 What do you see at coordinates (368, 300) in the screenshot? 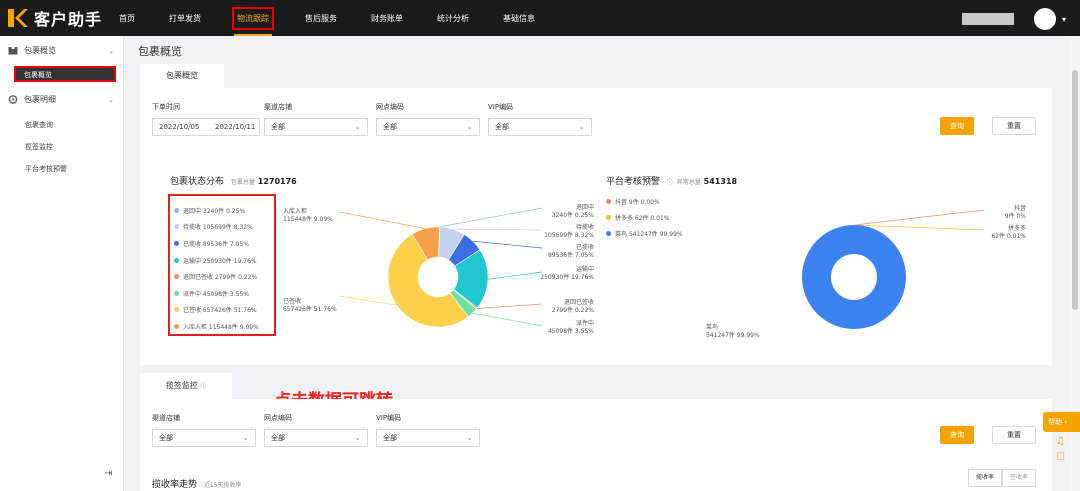
I see `leader-line-已签收` at bounding box center [368, 300].